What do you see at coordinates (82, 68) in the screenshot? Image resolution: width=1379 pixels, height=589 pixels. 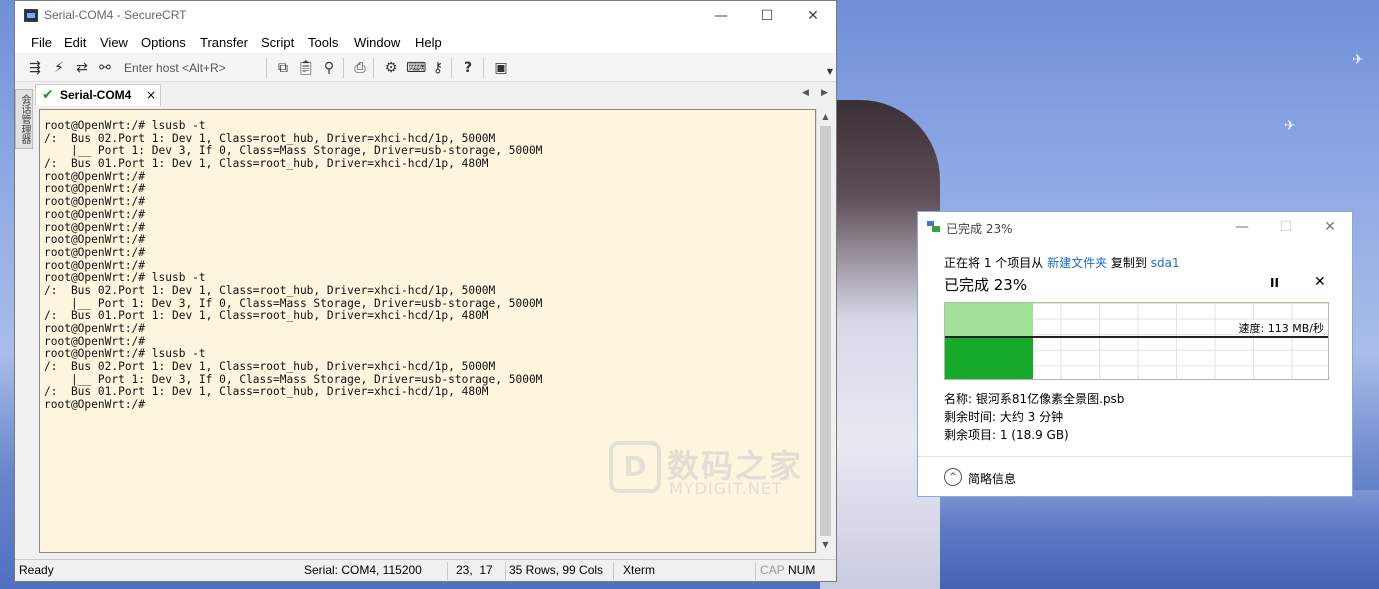 I see `reconnect-icon: ⇄` at bounding box center [82, 68].